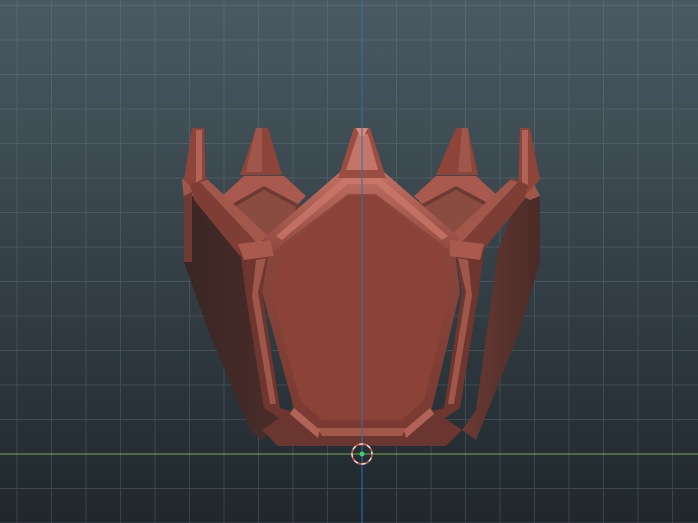  What do you see at coordinates (199, 158) in the screenshot?
I see `spike-left-outer-hl` at bounding box center [199, 158].